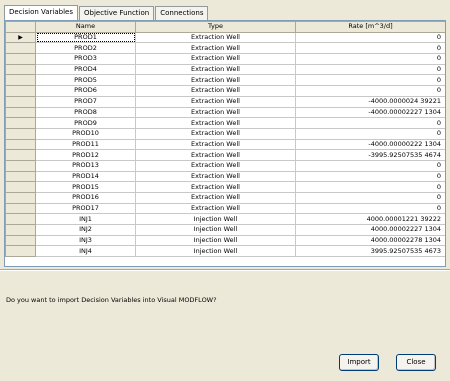  Describe the element at coordinates (370, 251) in the screenshot. I see `rate-cell: 3995.92507535 4673` at that location.